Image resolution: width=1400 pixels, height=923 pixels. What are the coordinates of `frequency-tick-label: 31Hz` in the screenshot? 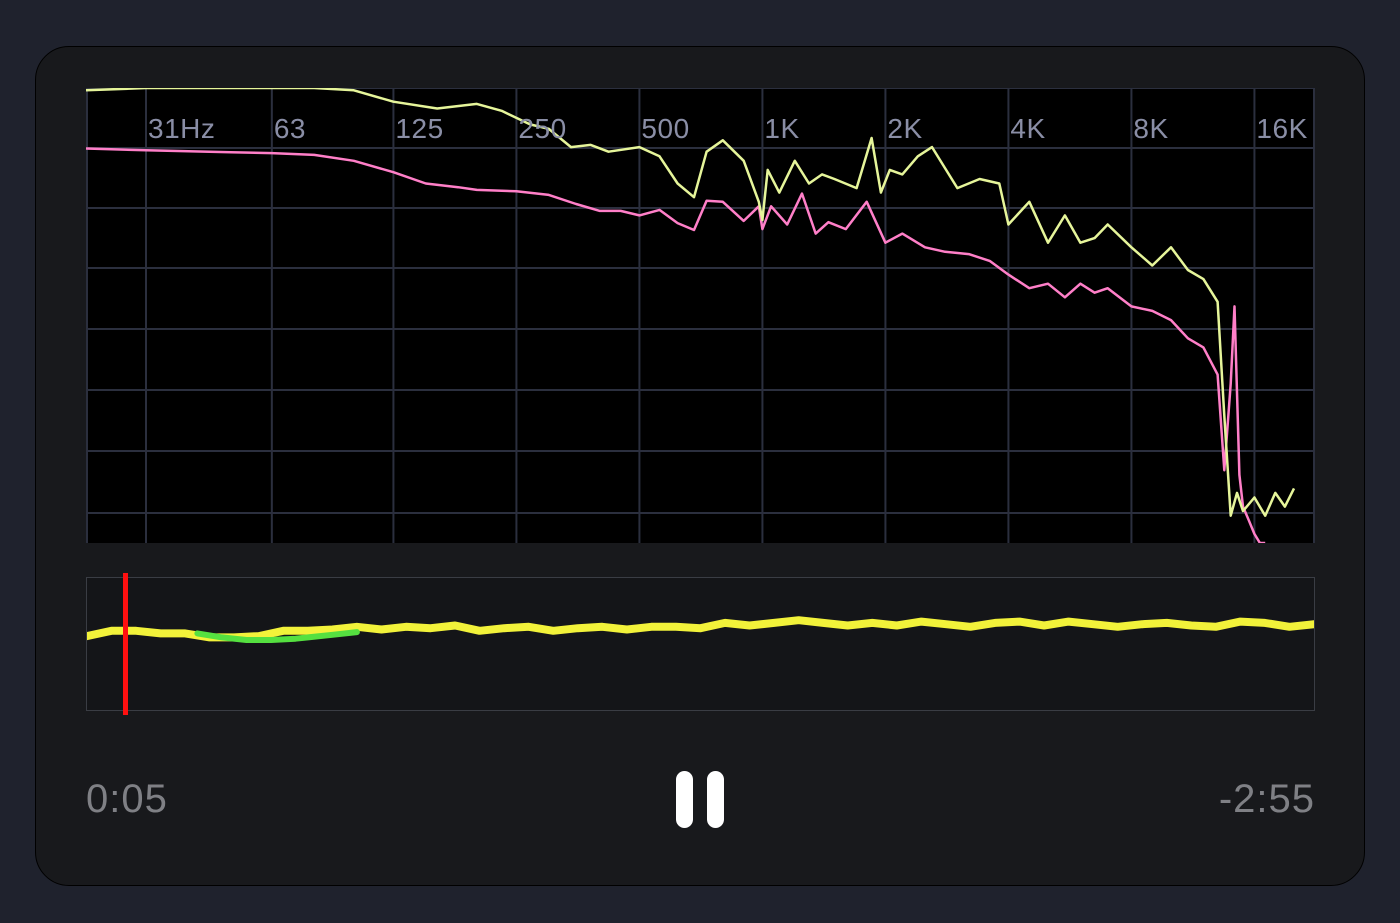 It's located at (182, 128).